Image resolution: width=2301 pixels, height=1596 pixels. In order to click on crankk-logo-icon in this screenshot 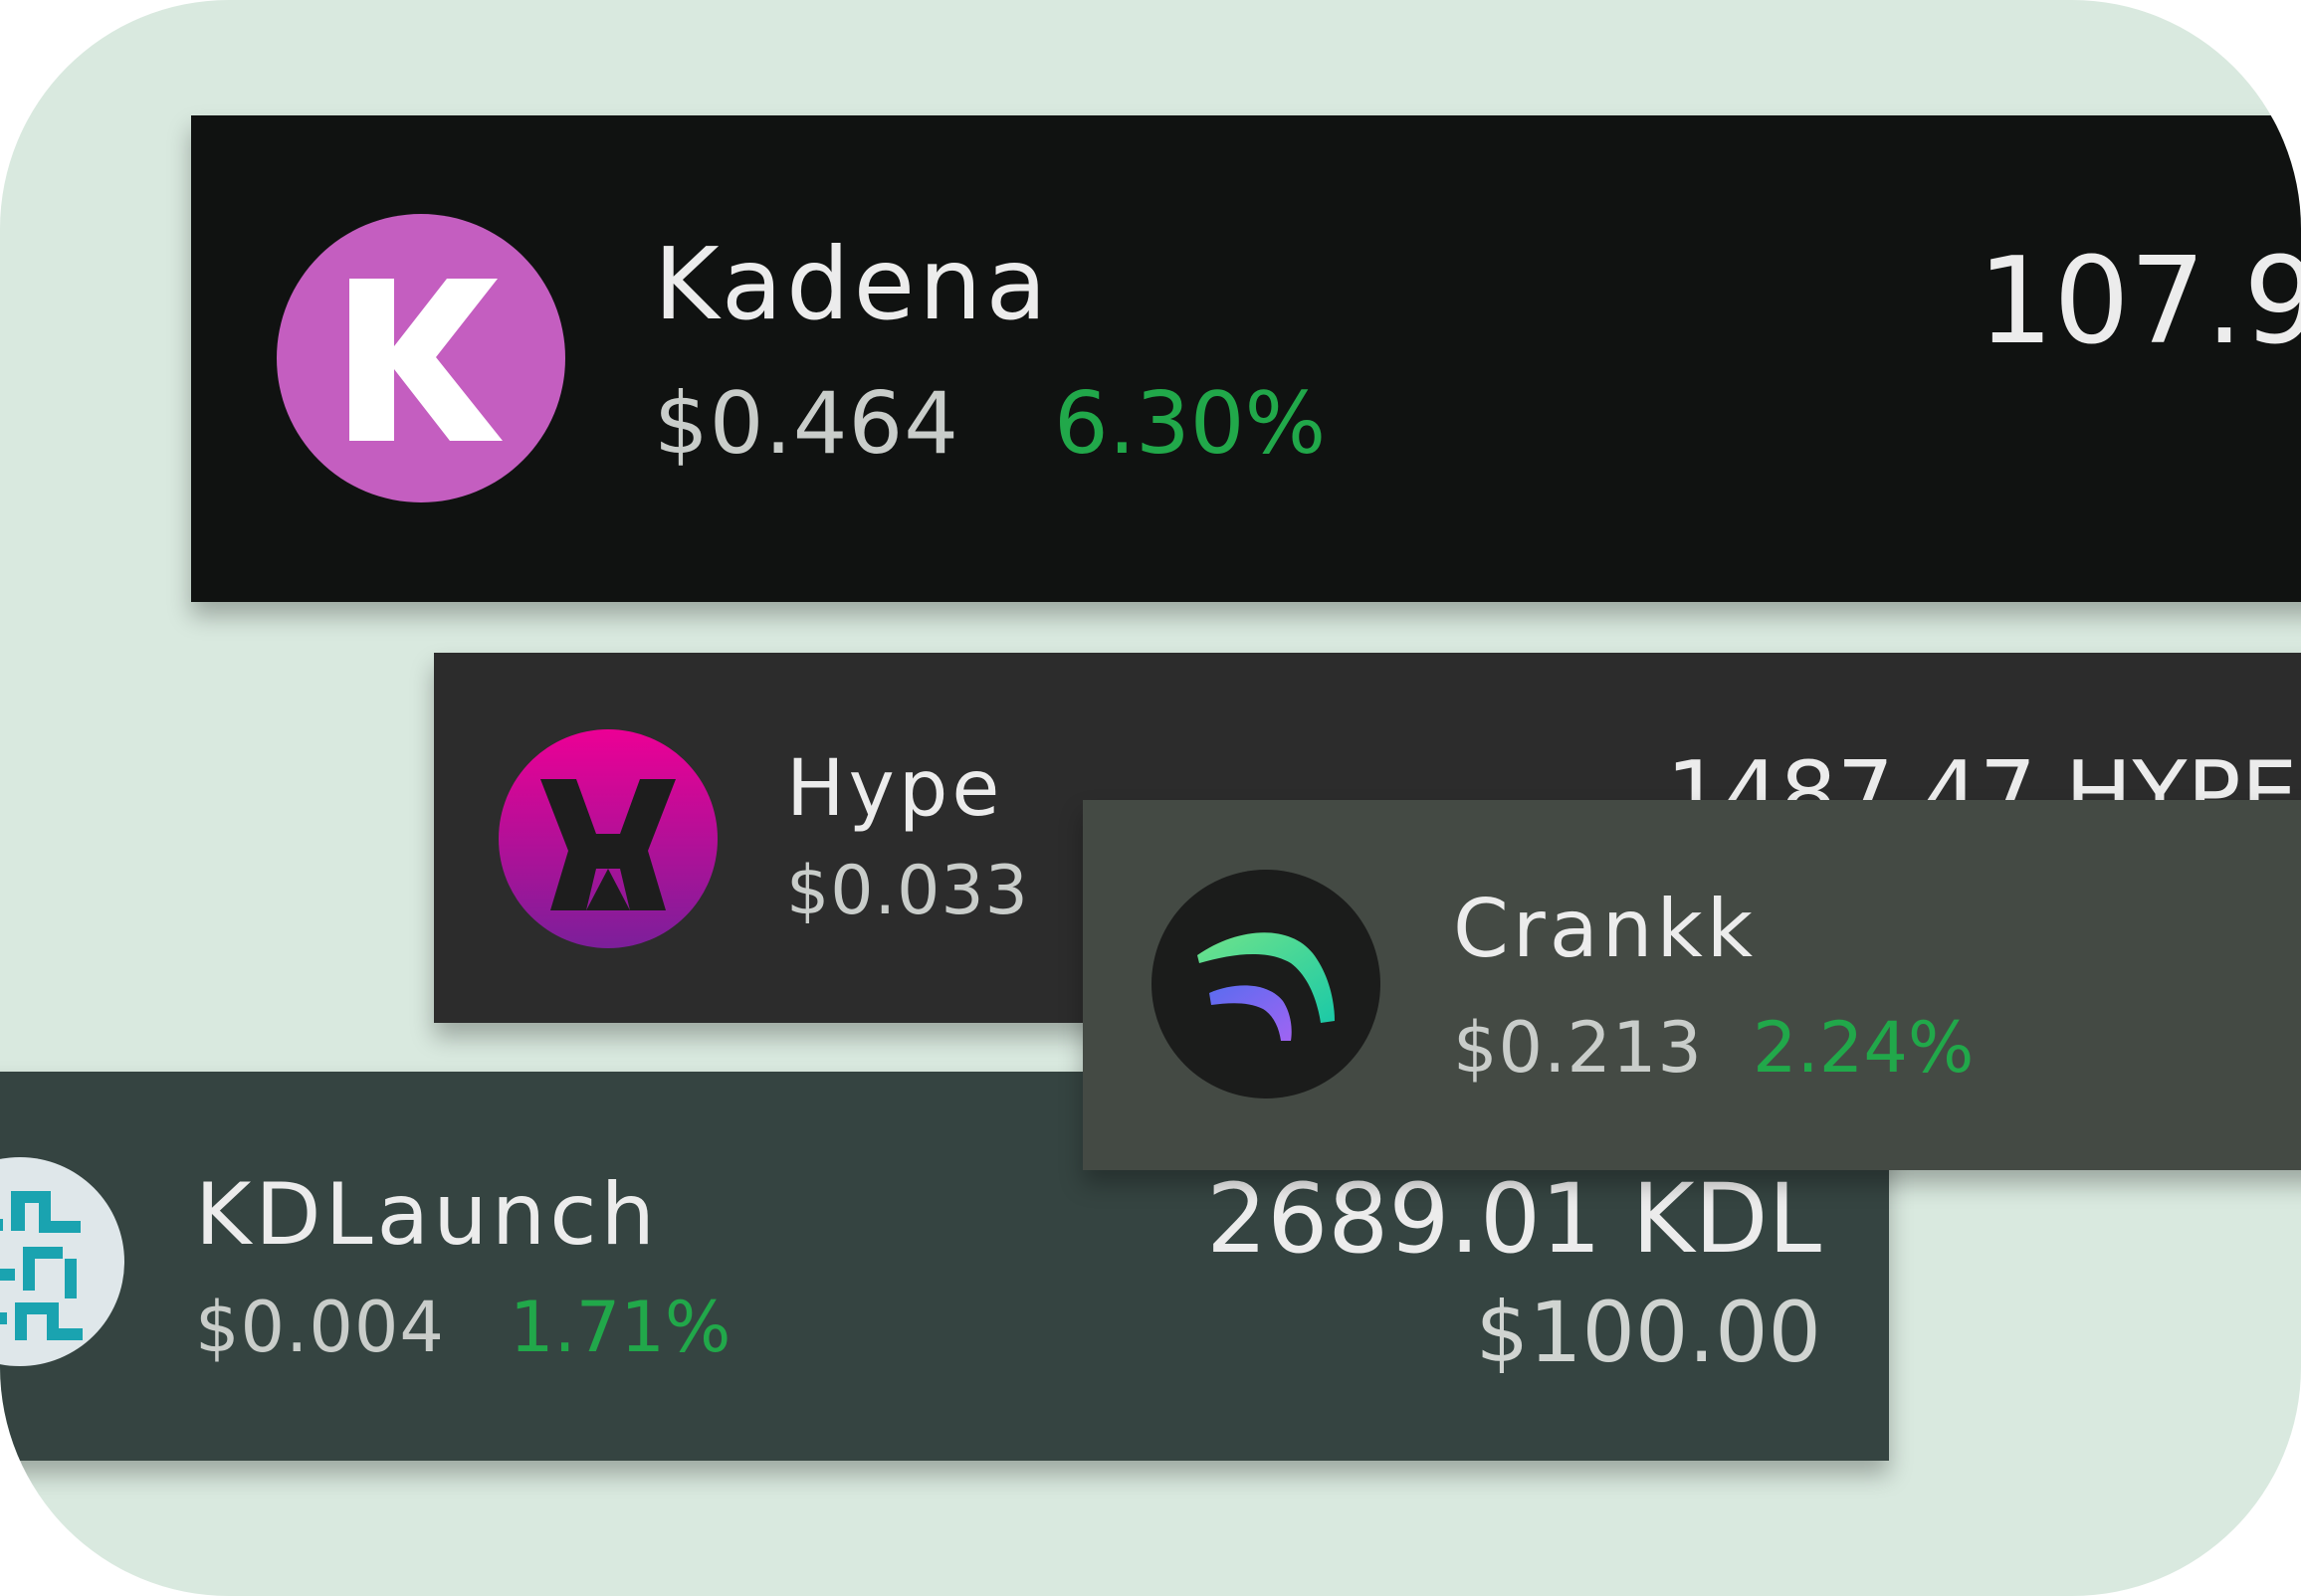, I will do `click(1265, 984)`.